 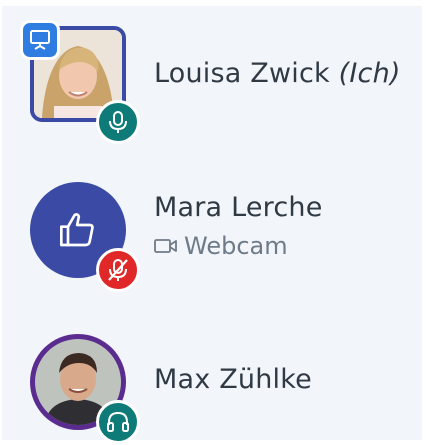 I want to click on participant-name: Mara Lerche, so click(x=238, y=207).